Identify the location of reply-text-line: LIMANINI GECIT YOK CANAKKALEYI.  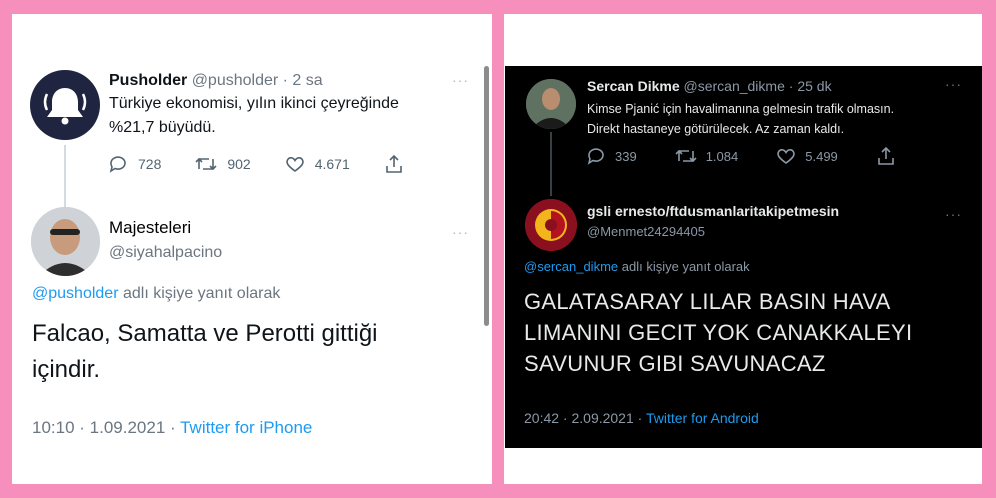
(718, 332).